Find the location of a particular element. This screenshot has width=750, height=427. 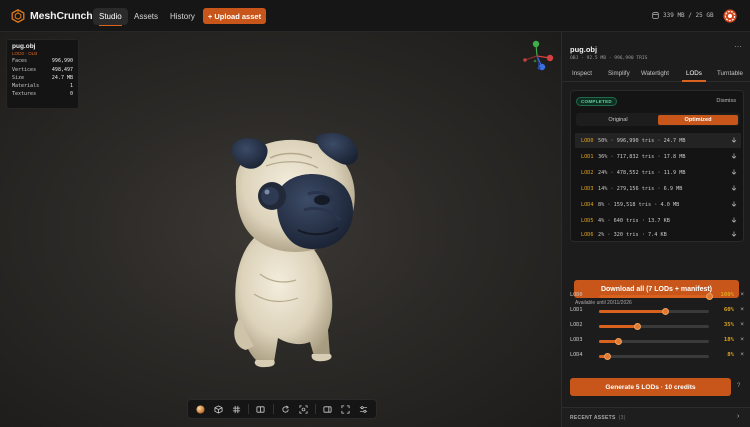

stats-value: 0 is located at coordinates (71, 94).